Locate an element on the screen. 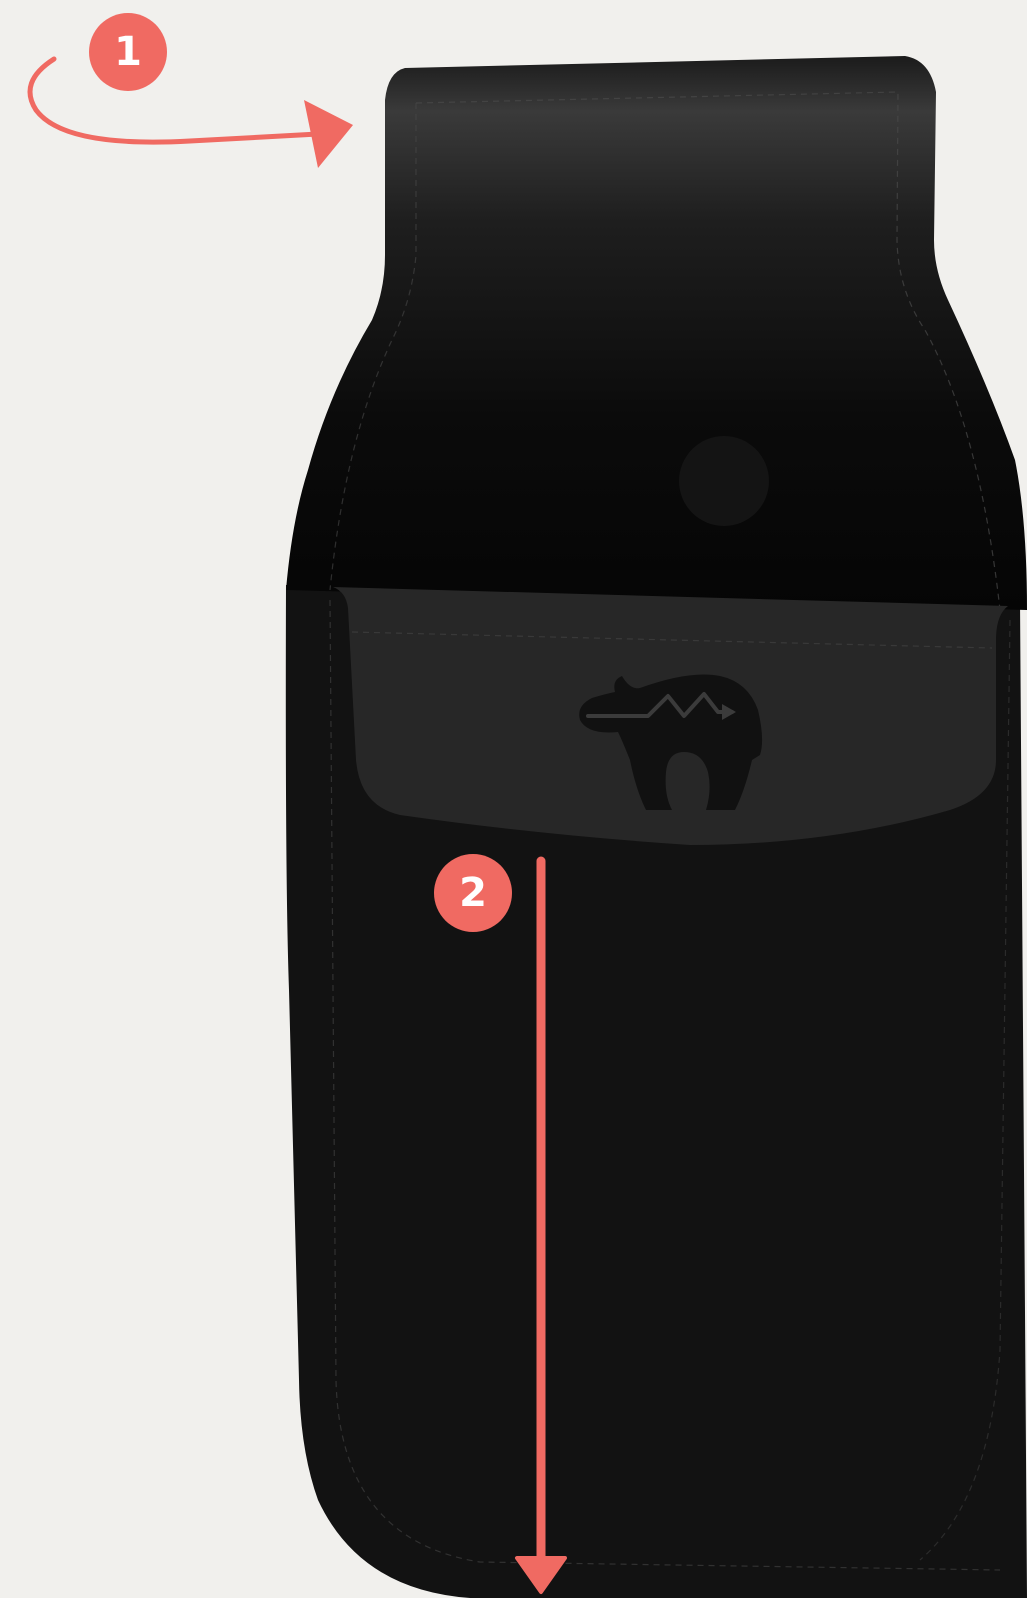  step-1-badge: 1 is located at coordinates (128, 52).